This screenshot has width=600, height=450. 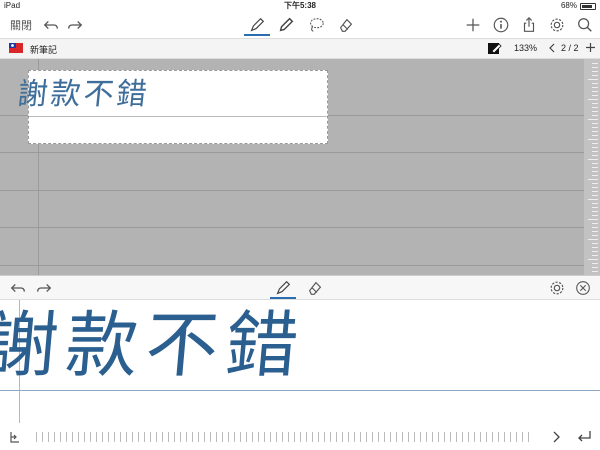 What do you see at coordinates (300, 287) in the screenshot?
I see `input-panel-toolbar` at bounding box center [300, 287].